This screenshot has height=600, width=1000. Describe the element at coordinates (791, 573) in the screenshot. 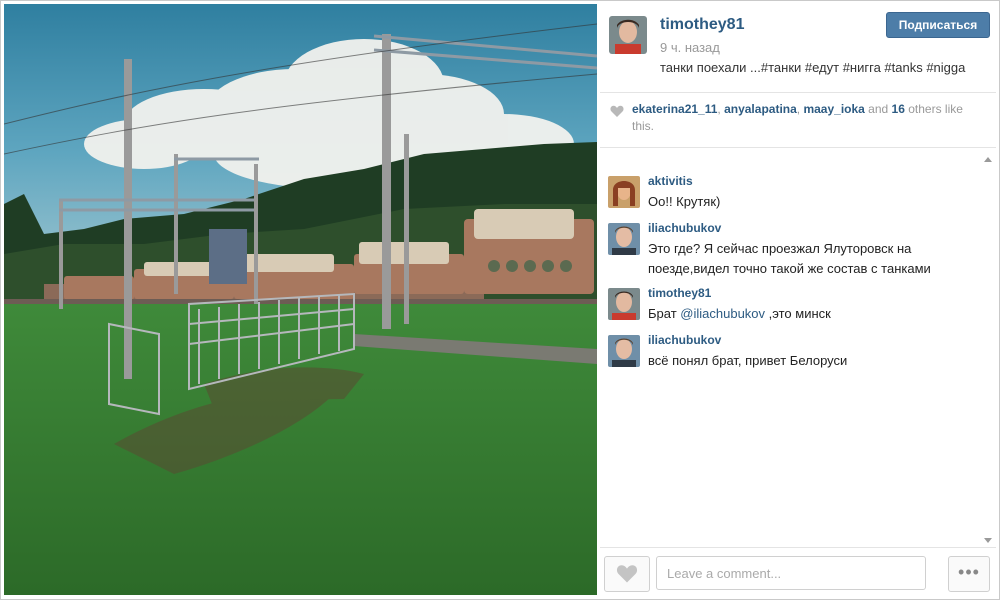

I see `comment-input` at that location.